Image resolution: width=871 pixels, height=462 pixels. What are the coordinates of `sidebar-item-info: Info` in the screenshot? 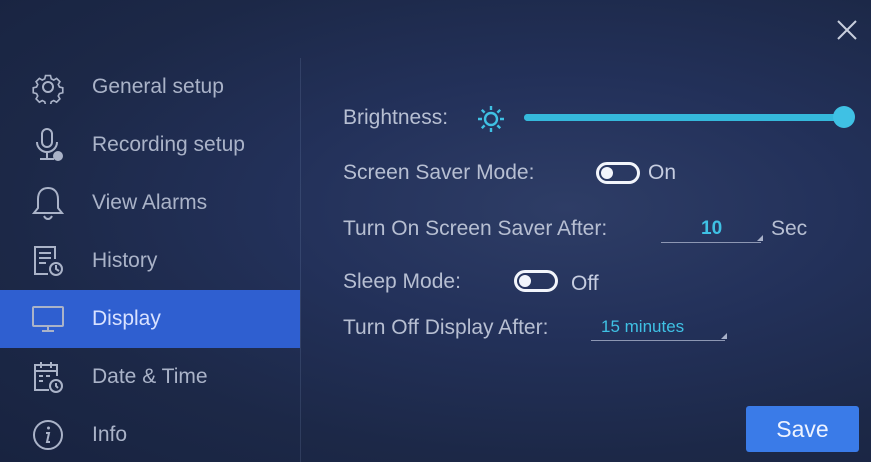 It's located at (150, 434).